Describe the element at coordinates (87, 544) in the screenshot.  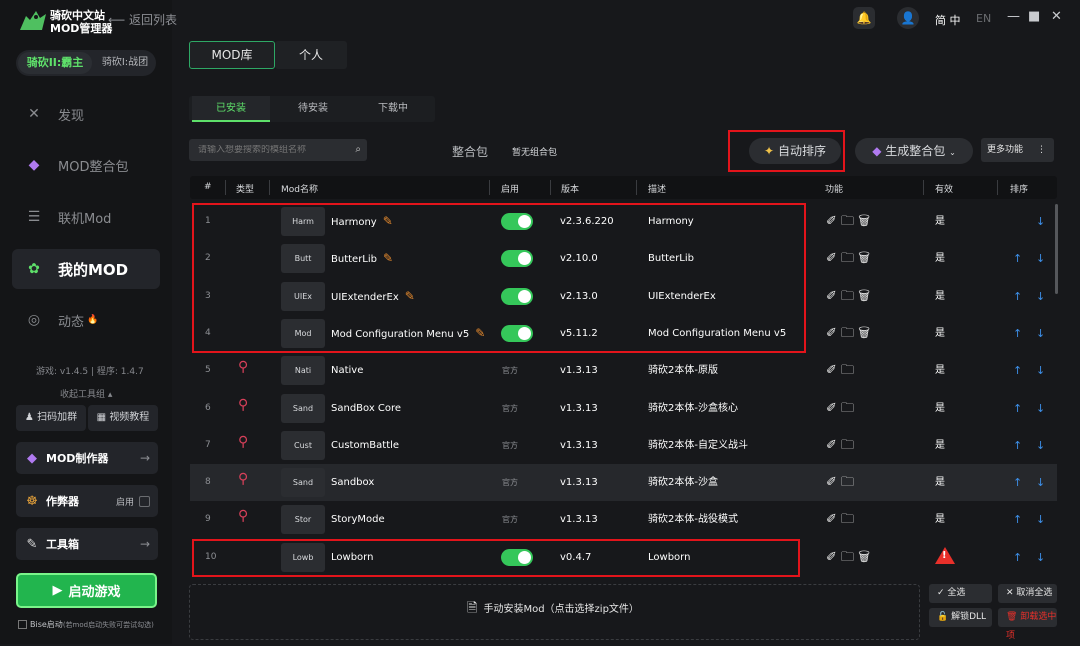
I see `toolbox-button: ✎ 工具箱 →` at that location.